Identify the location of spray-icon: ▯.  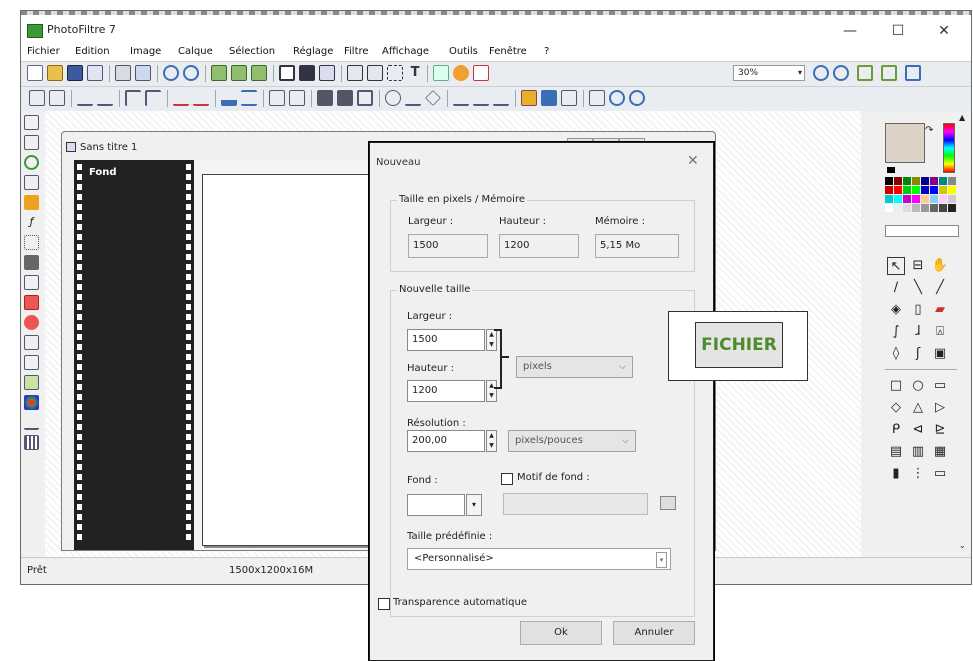
(918, 310).